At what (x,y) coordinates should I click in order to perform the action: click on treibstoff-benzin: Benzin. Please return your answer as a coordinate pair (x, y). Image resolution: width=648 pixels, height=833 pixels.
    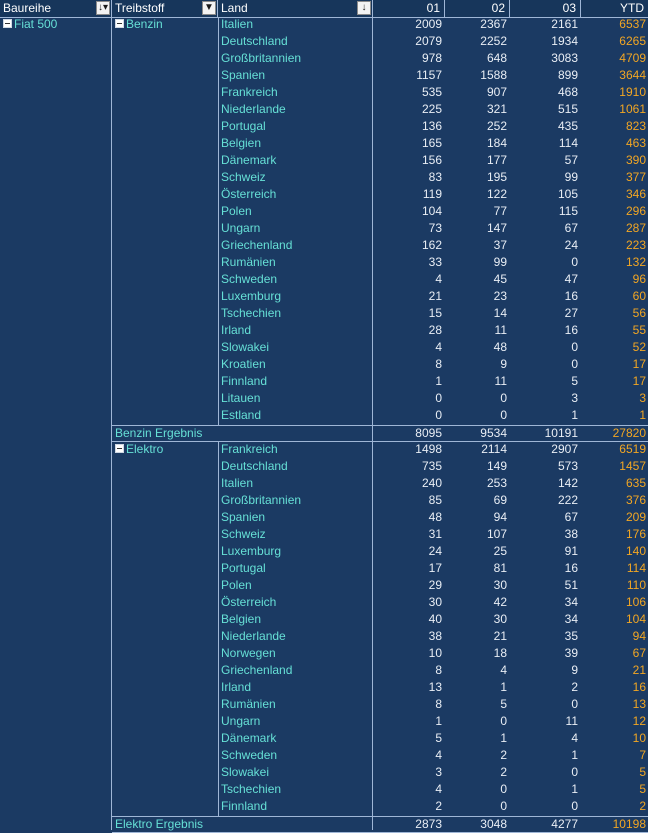
    Looking at the image, I should click on (165, 25).